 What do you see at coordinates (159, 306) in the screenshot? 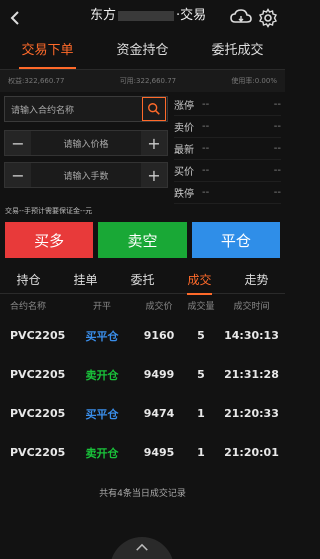
I see `header-price: 成交价` at bounding box center [159, 306].